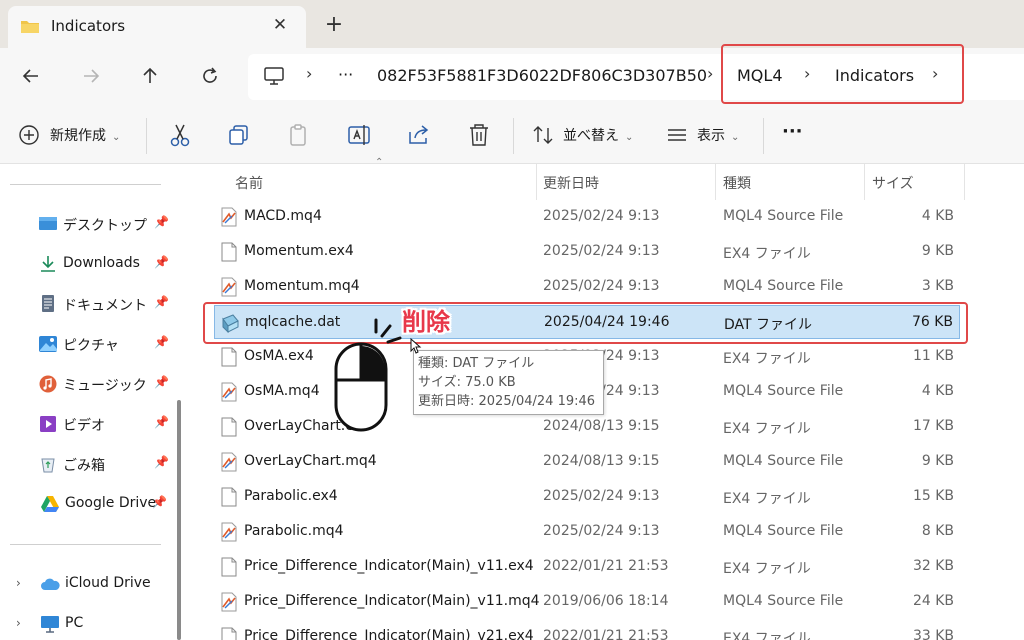  Describe the element at coordinates (108, 464) in the screenshot. I see `sidebar-item-recycle-bin: ごみ箱 📌` at that location.